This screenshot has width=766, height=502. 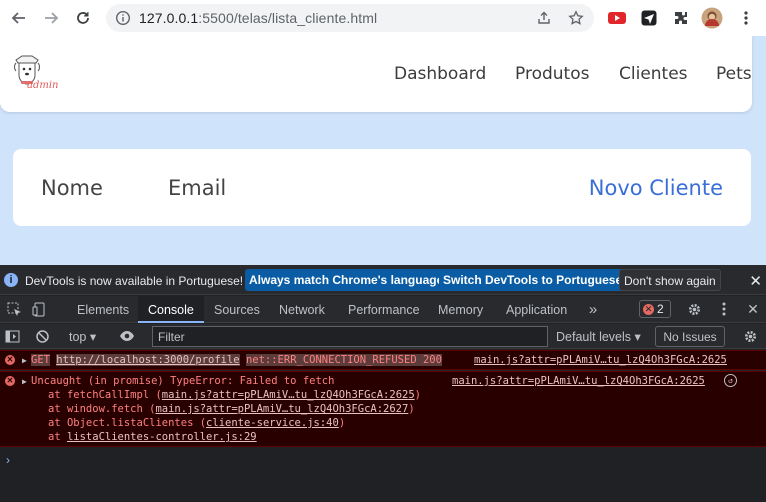 What do you see at coordinates (103, 310) in the screenshot?
I see `tab-elements: Elements` at bounding box center [103, 310].